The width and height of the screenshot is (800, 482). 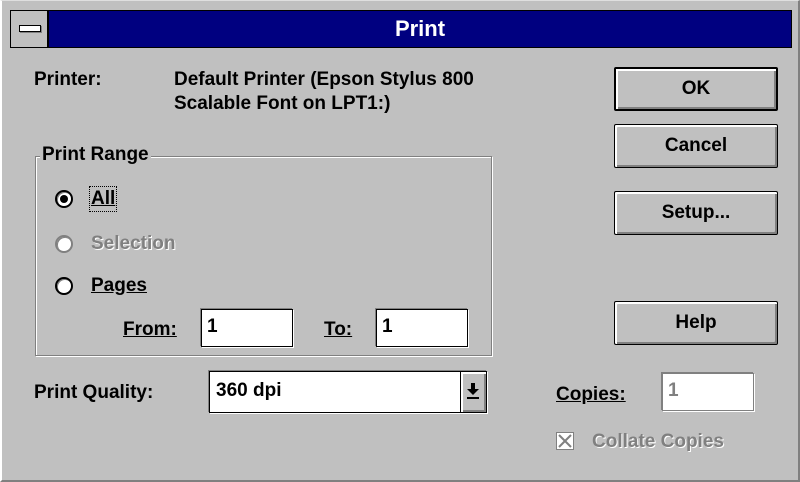 I want to click on radio-pages-text: Pages, so click(x=119, y=285).